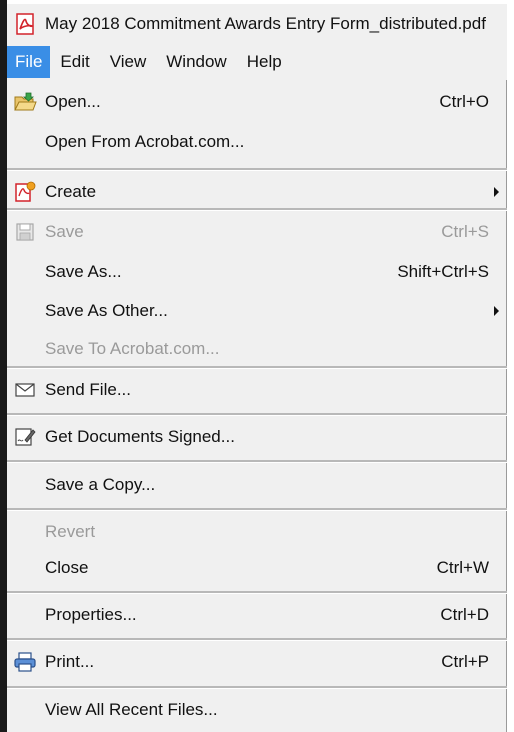  Describe the element at coordinates (196, 62) in the screenshot. I see `menu-window: Window` at that location.